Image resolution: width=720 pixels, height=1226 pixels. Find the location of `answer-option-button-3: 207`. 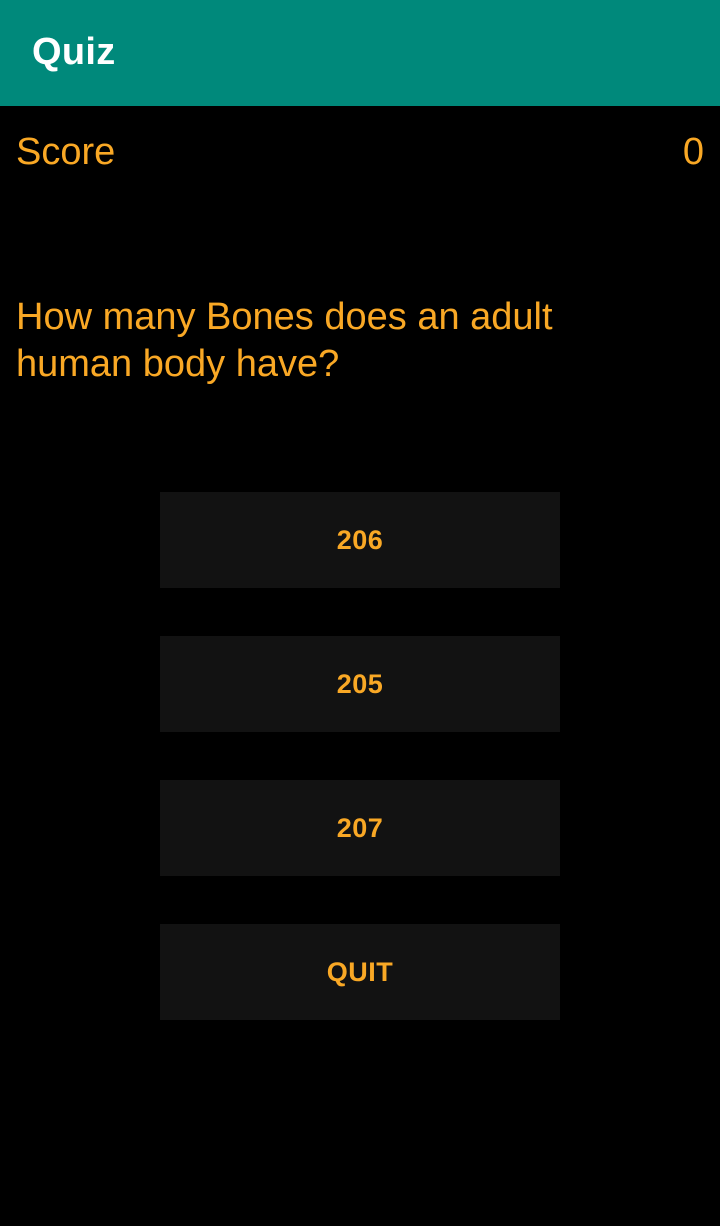

answer-option-button-3: 207 is located at coordinates (360, 828).